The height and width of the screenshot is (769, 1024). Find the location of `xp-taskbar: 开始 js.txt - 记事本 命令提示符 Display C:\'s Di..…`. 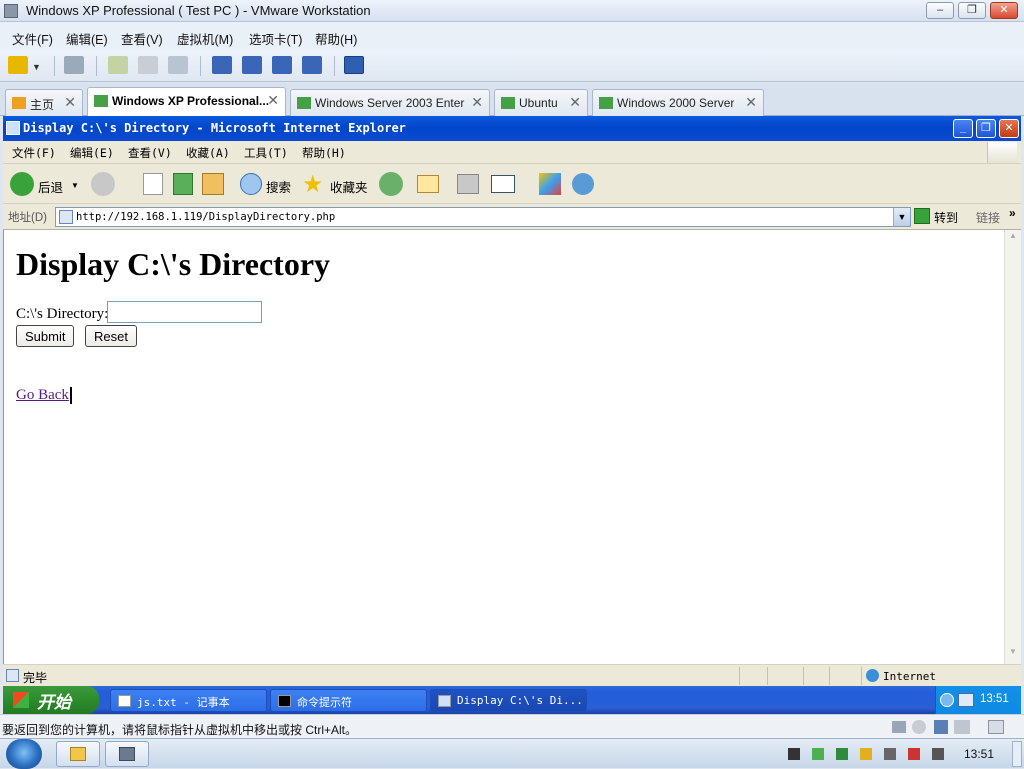

xp-taskbar: 开始 js.txt - 记事本 命令提示符 Display C:\'s Di..… is located at coordinates (512, 700).